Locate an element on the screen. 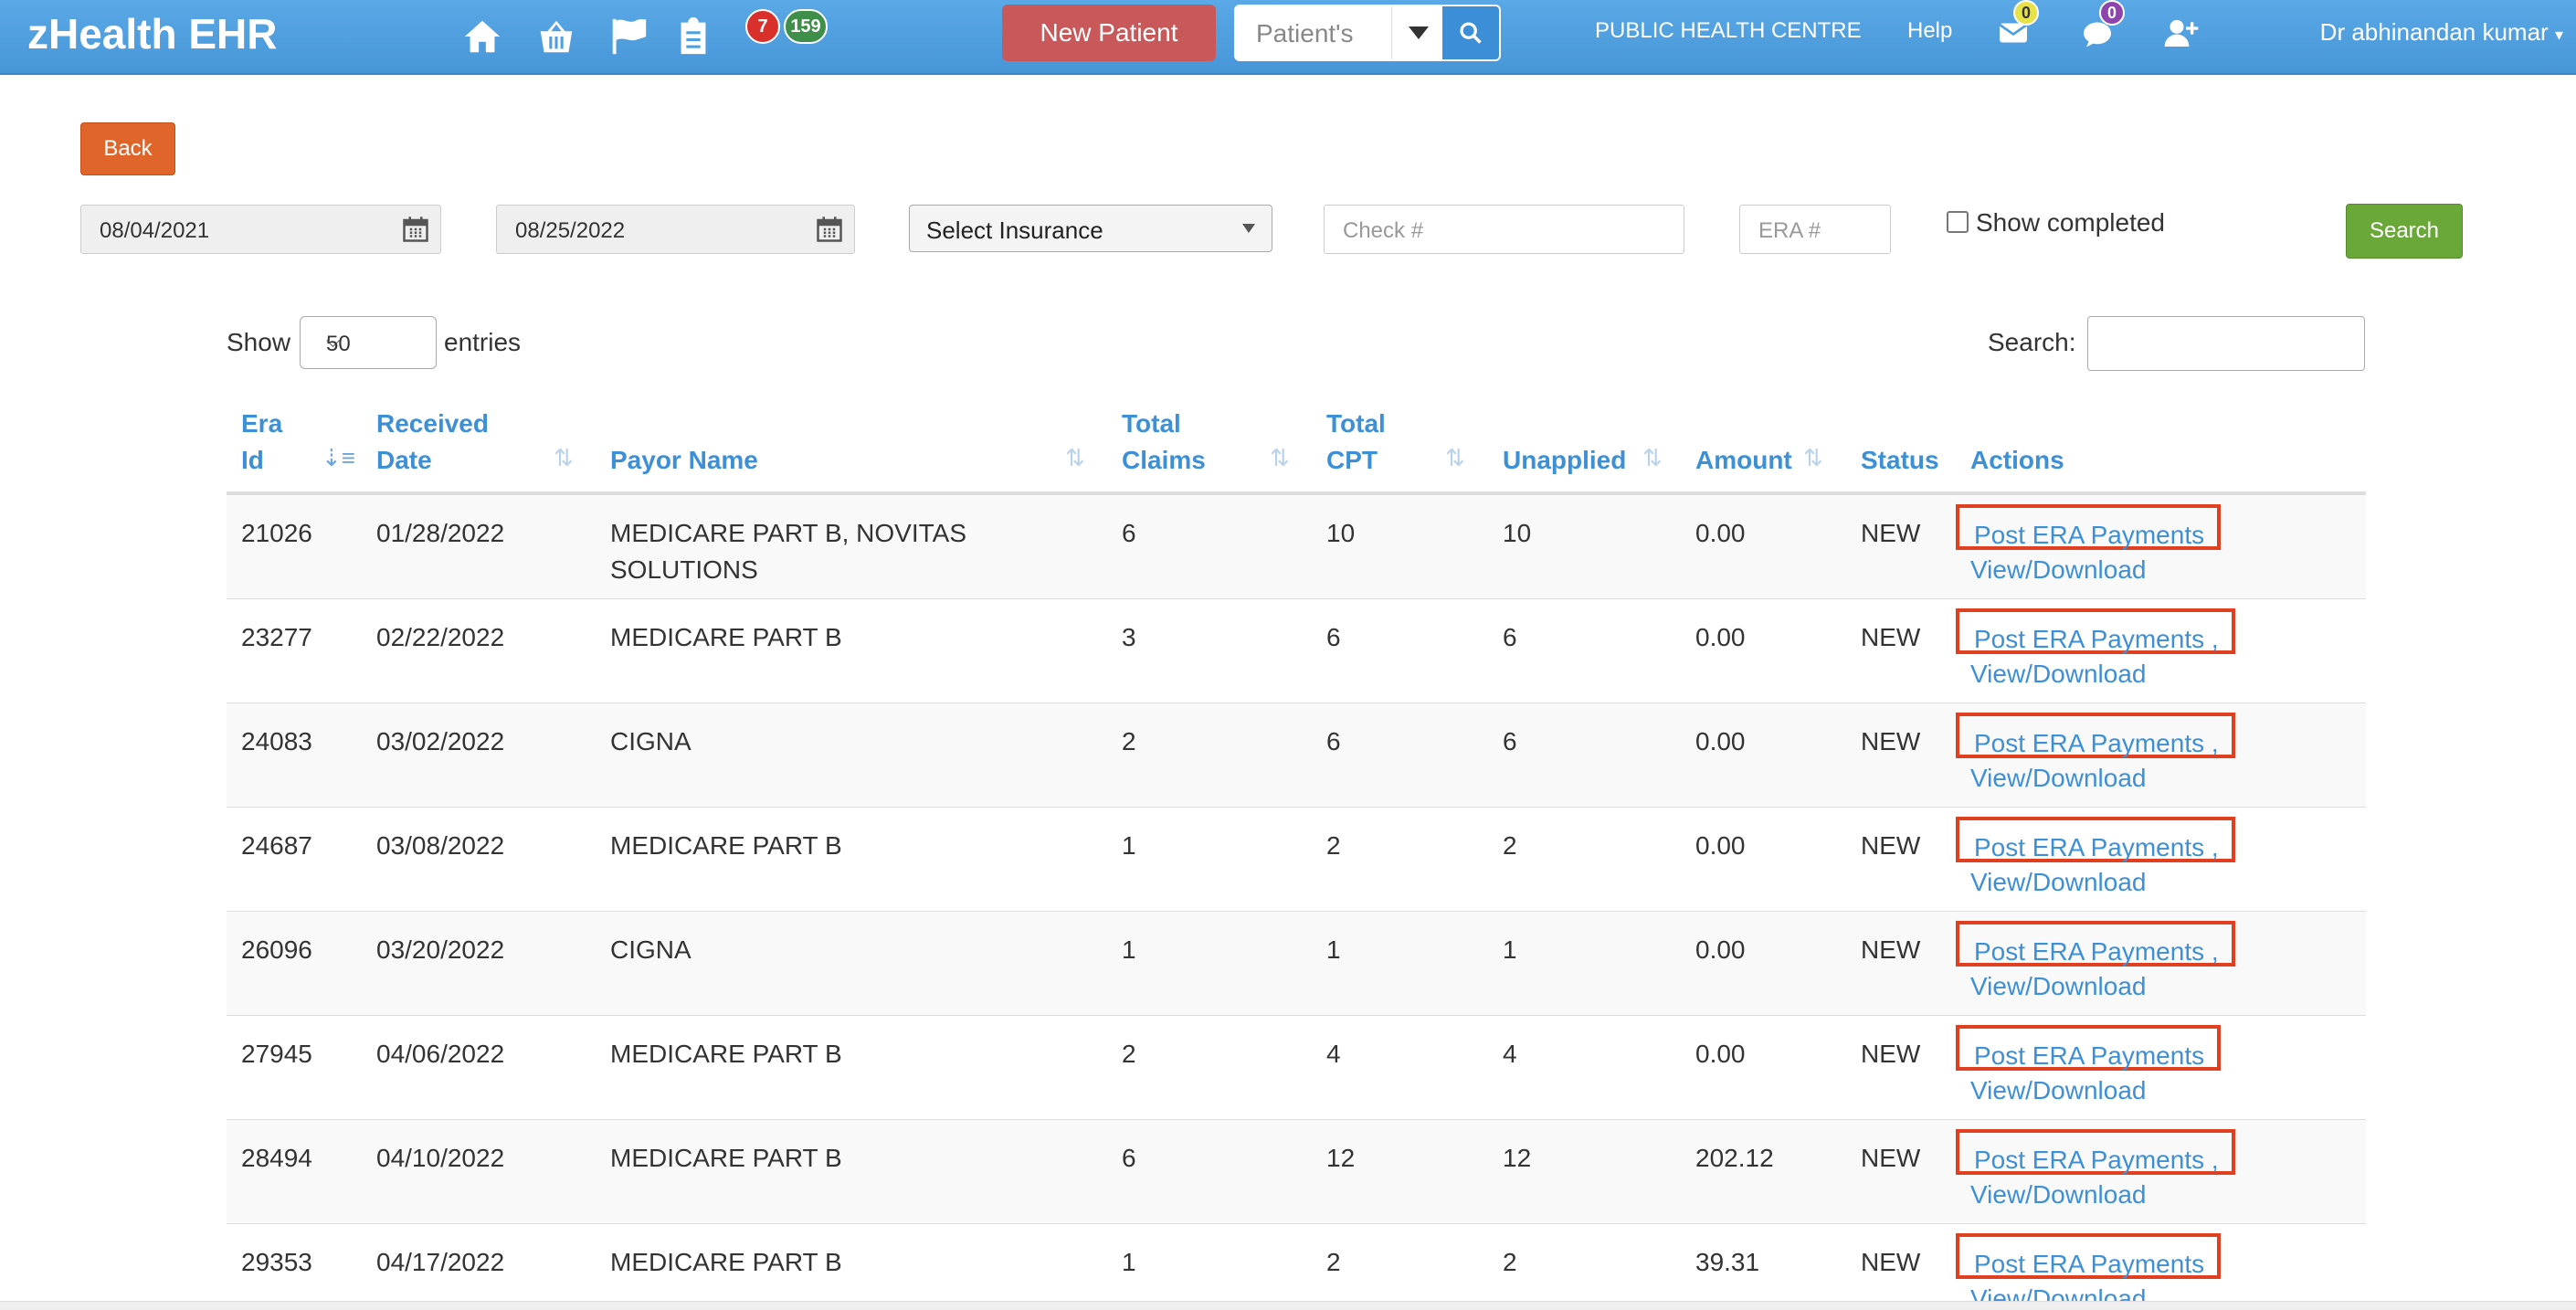  entries-length-select: 50 ⌵ is located at coordinates (368, 343).